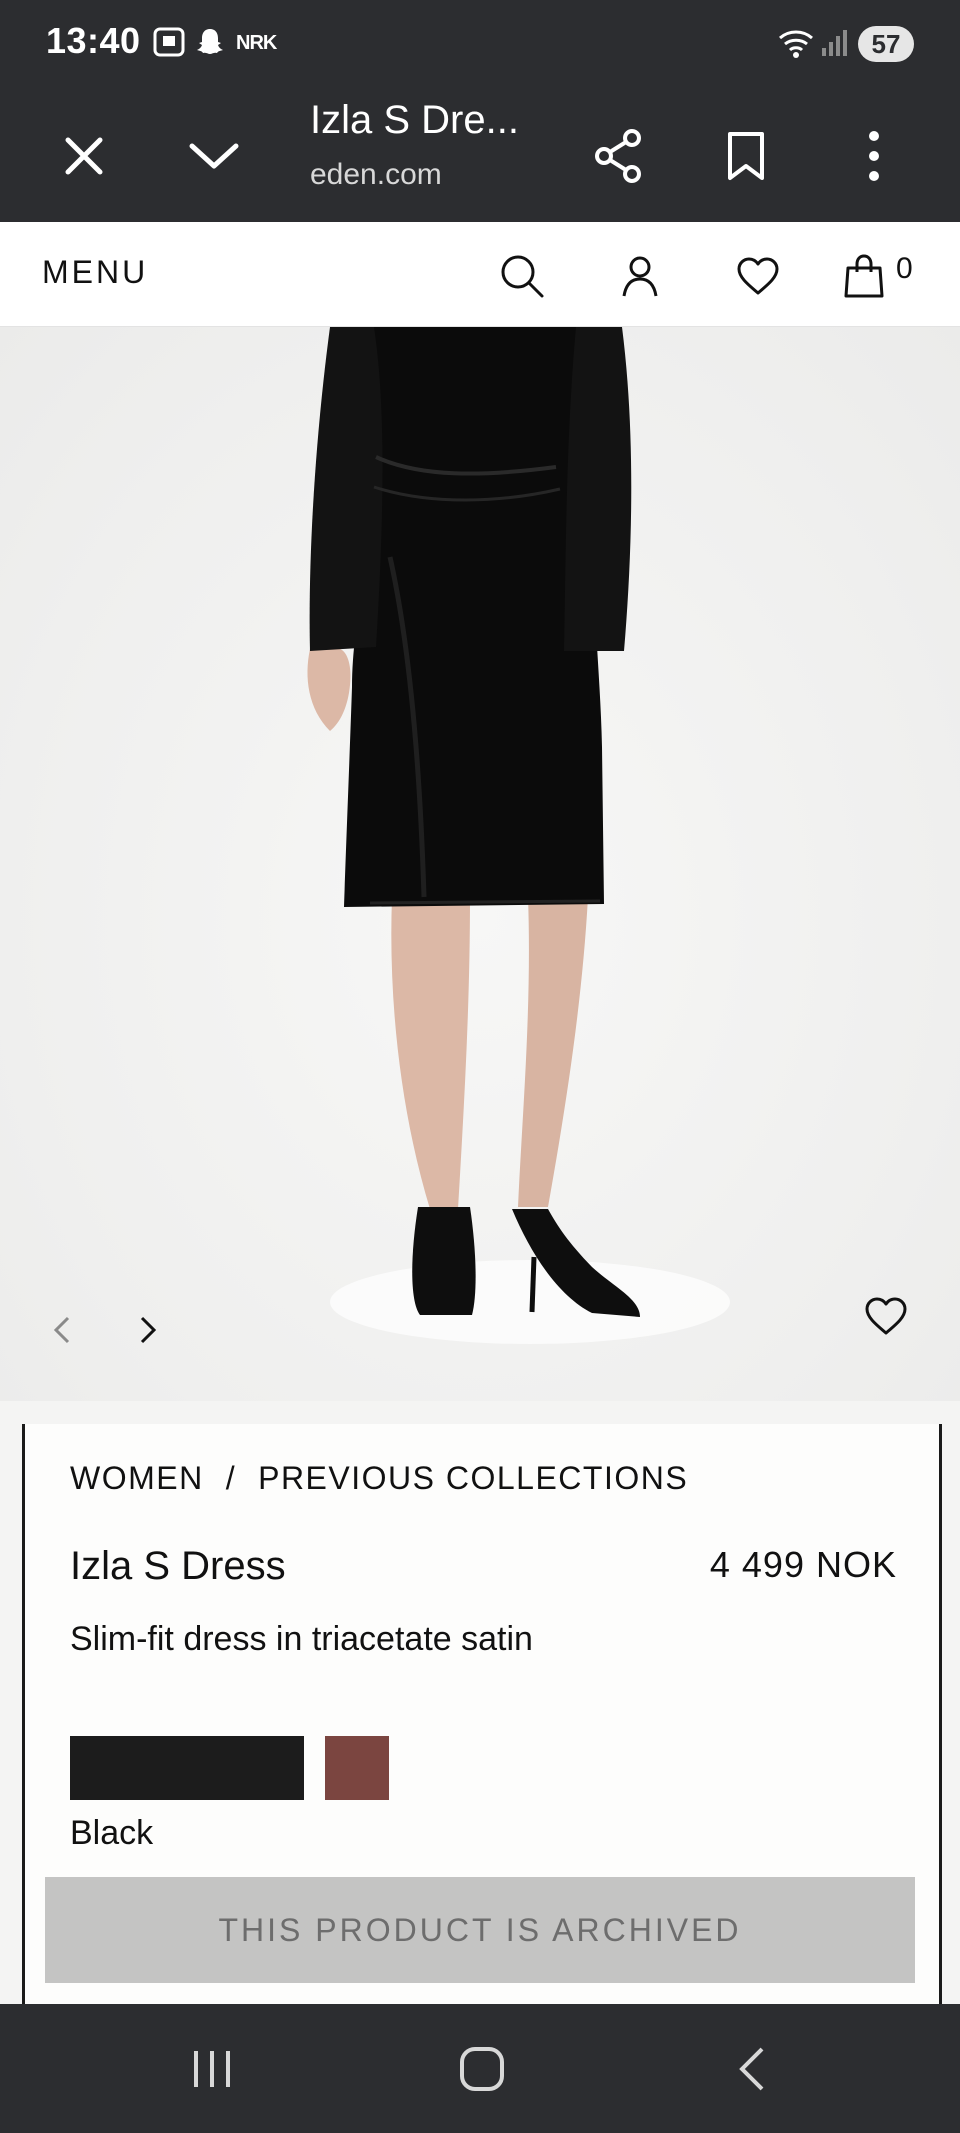 Image resolution: width=960 pixels, height=2133 pixels. I want to click on bookmark-button, so click(746, 156).